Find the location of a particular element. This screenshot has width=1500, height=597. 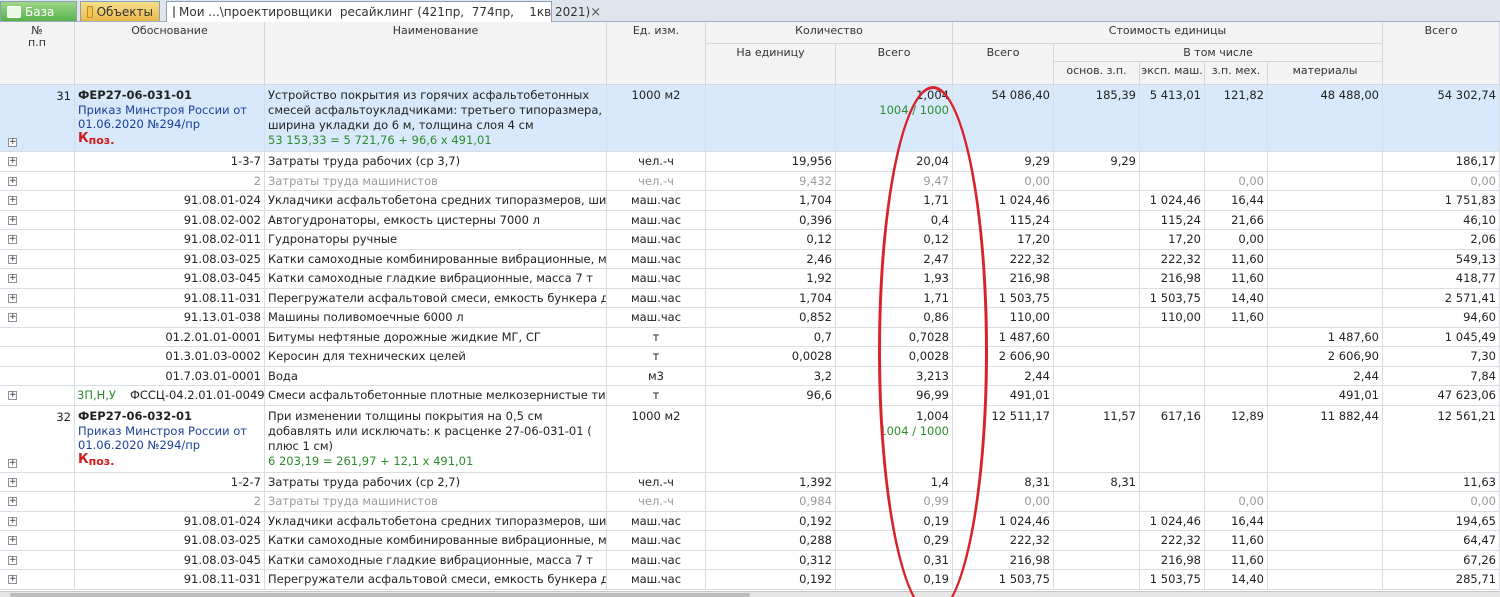

resource-code: 91.08.01-024 is located at coordinates (170, 520).